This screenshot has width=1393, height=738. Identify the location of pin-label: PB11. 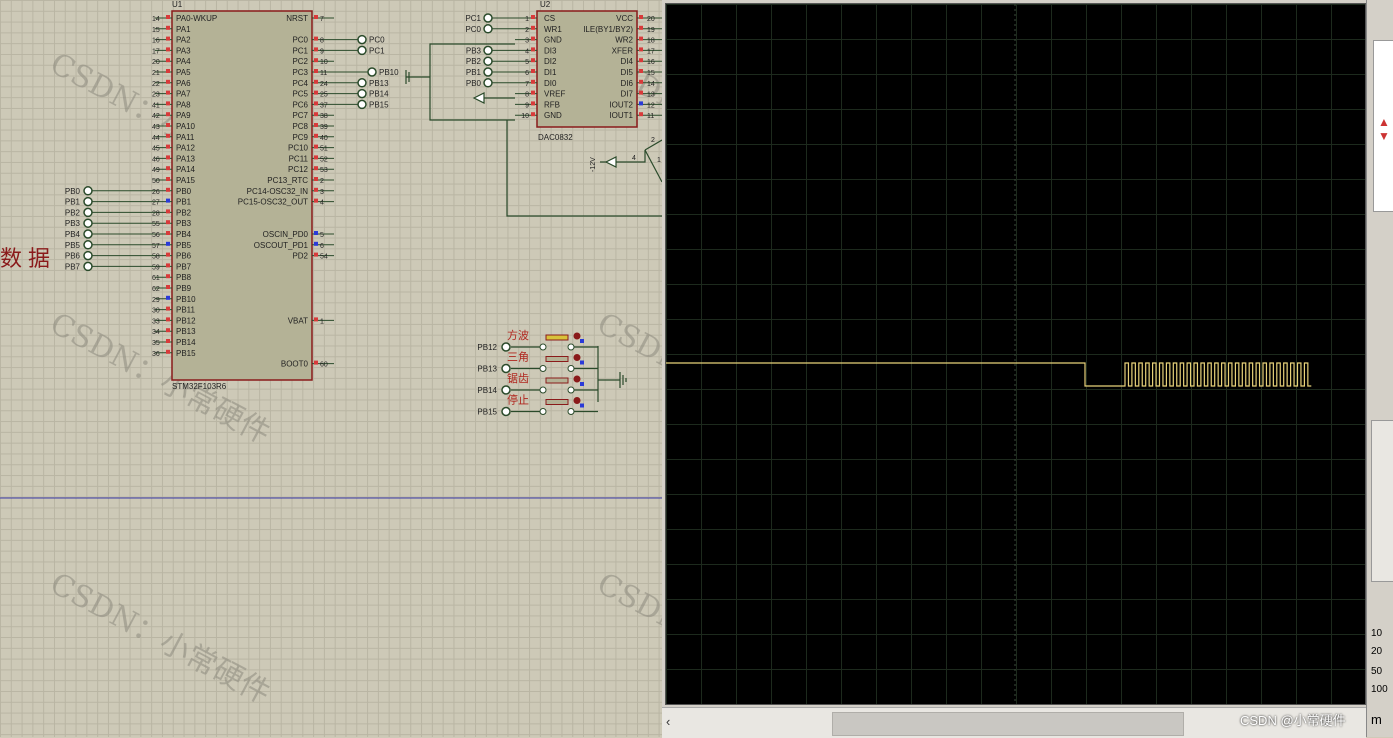
(186, 310).